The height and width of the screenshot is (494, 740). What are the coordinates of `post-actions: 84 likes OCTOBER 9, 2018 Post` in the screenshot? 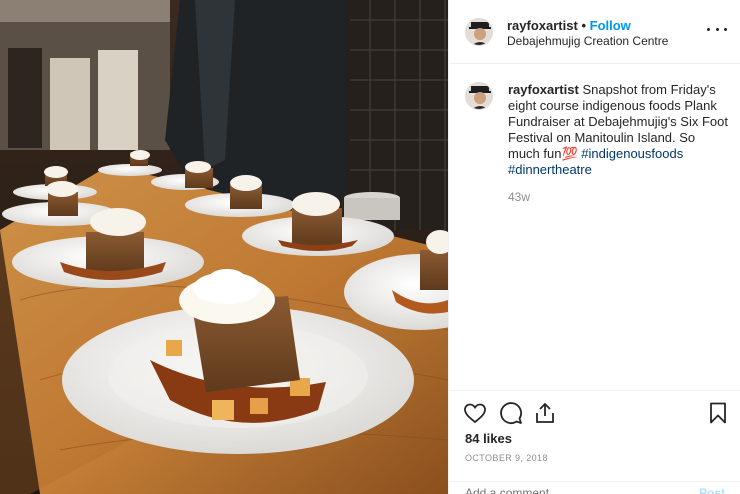 It's located at (594, 442).